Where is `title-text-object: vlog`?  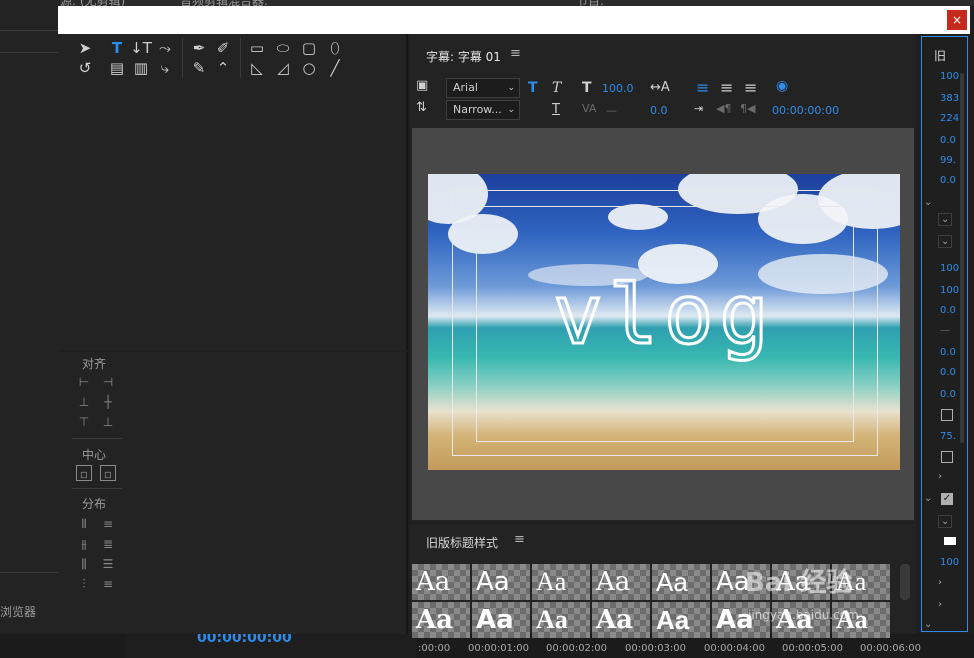
title-text-object: vlog is located at coordinates (664, 316).